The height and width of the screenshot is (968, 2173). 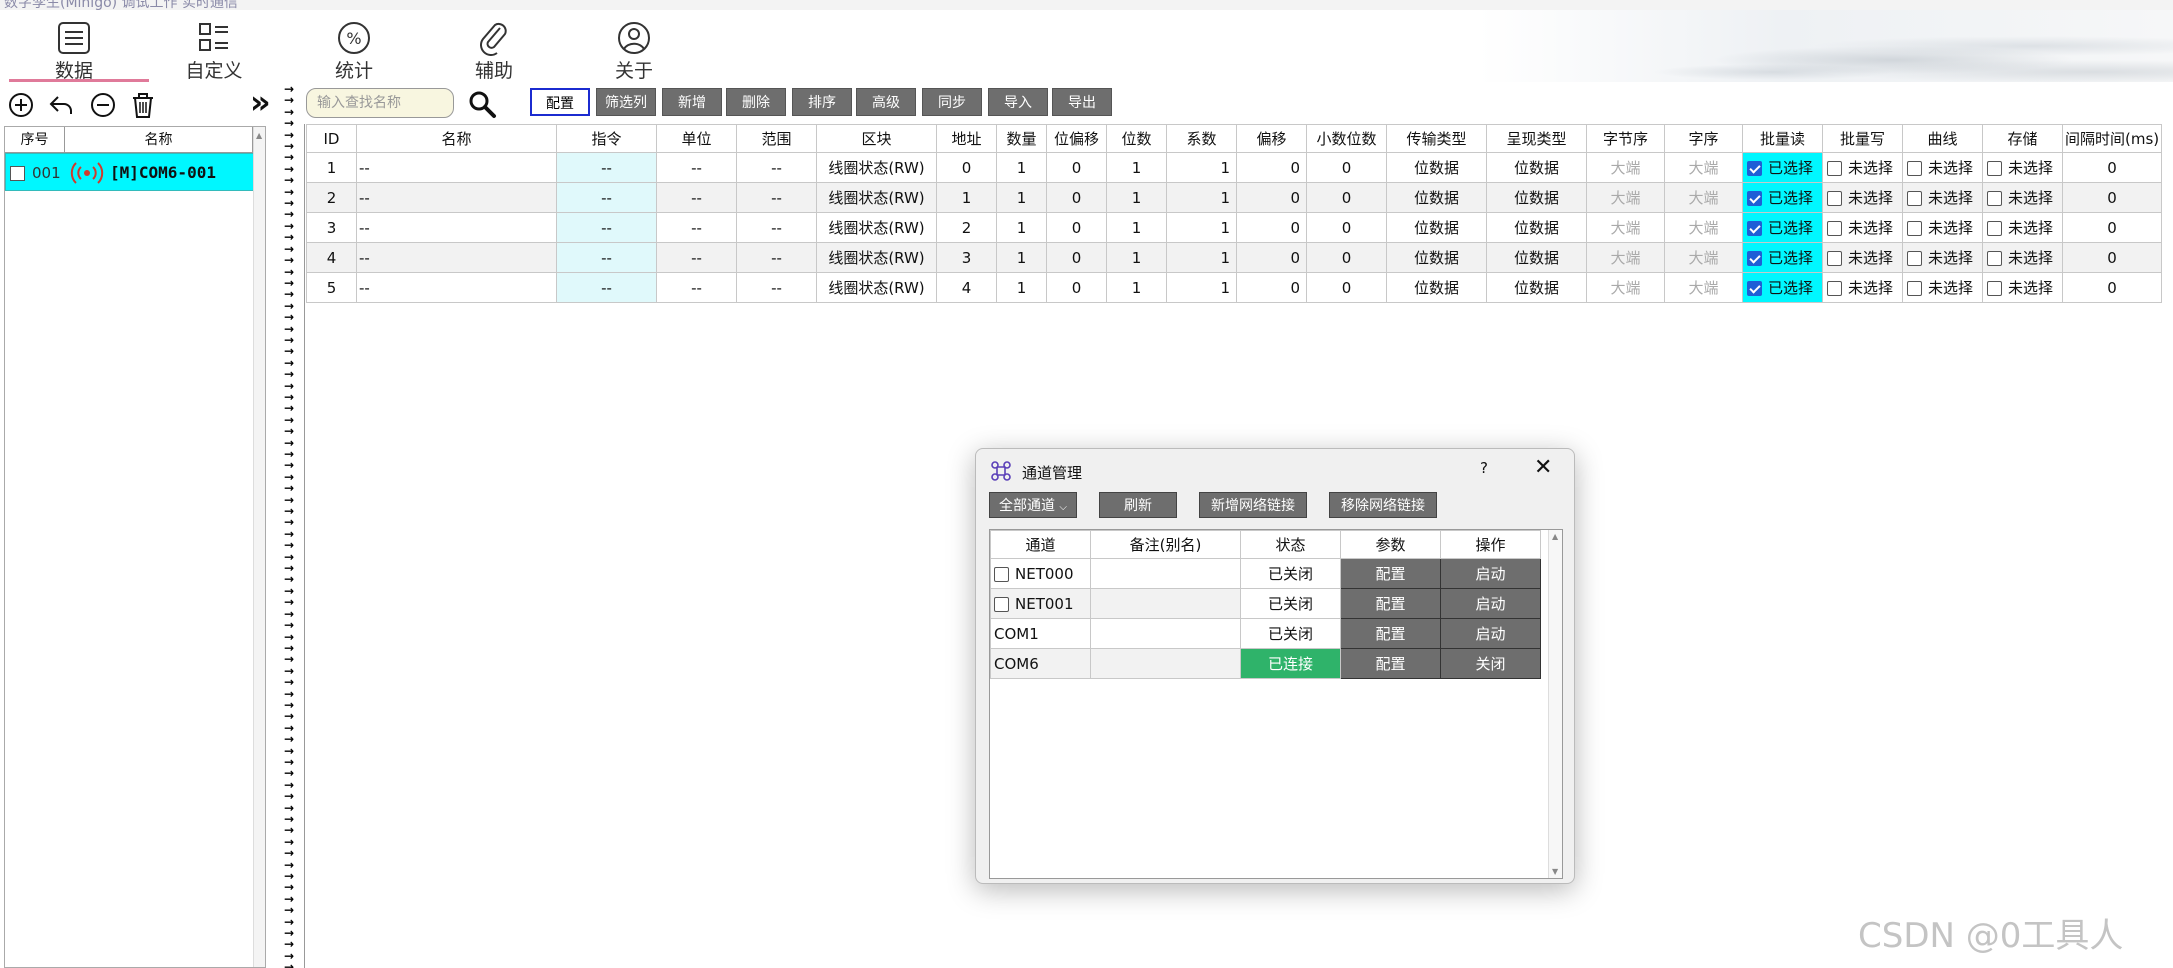 What do you see at coordinates (1271, 138) in the screenshot?
I see `grid-column-header: 偏移` at bounding box center [1271, 138].